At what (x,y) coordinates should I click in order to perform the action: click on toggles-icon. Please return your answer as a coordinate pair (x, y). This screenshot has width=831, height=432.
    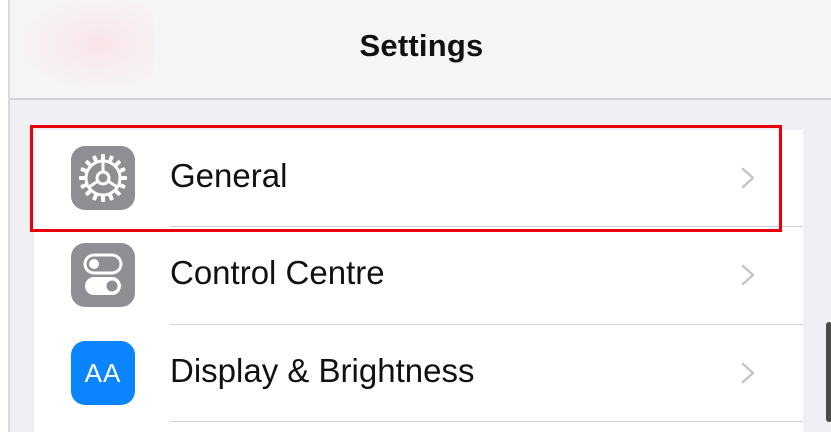
    Looking at the image, I should click on (103, 275).